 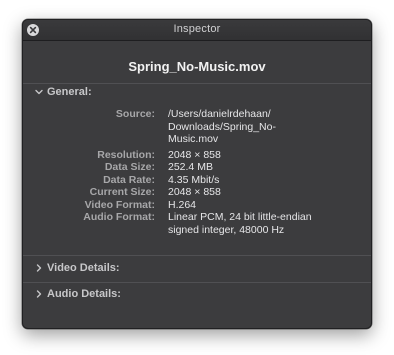 I want to click on audio-format-label: Audio Format:, so click(x=119, y=217).